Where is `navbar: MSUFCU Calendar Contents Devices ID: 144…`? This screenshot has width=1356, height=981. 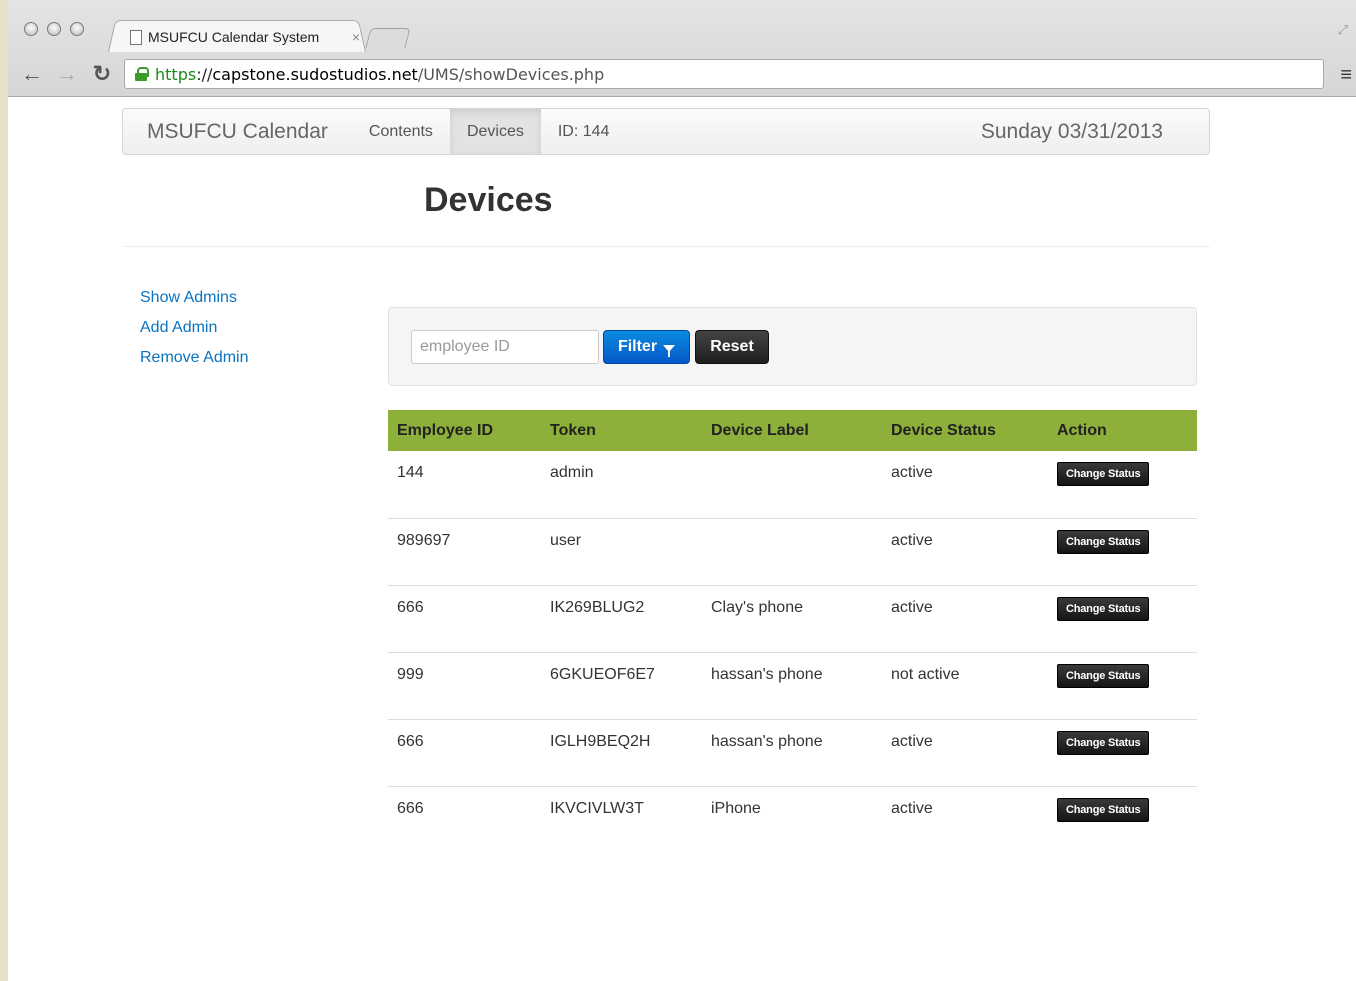
navbar: MSUFCU Calendar Contents Devices ID: 144… is located at coordinates (666, 131).